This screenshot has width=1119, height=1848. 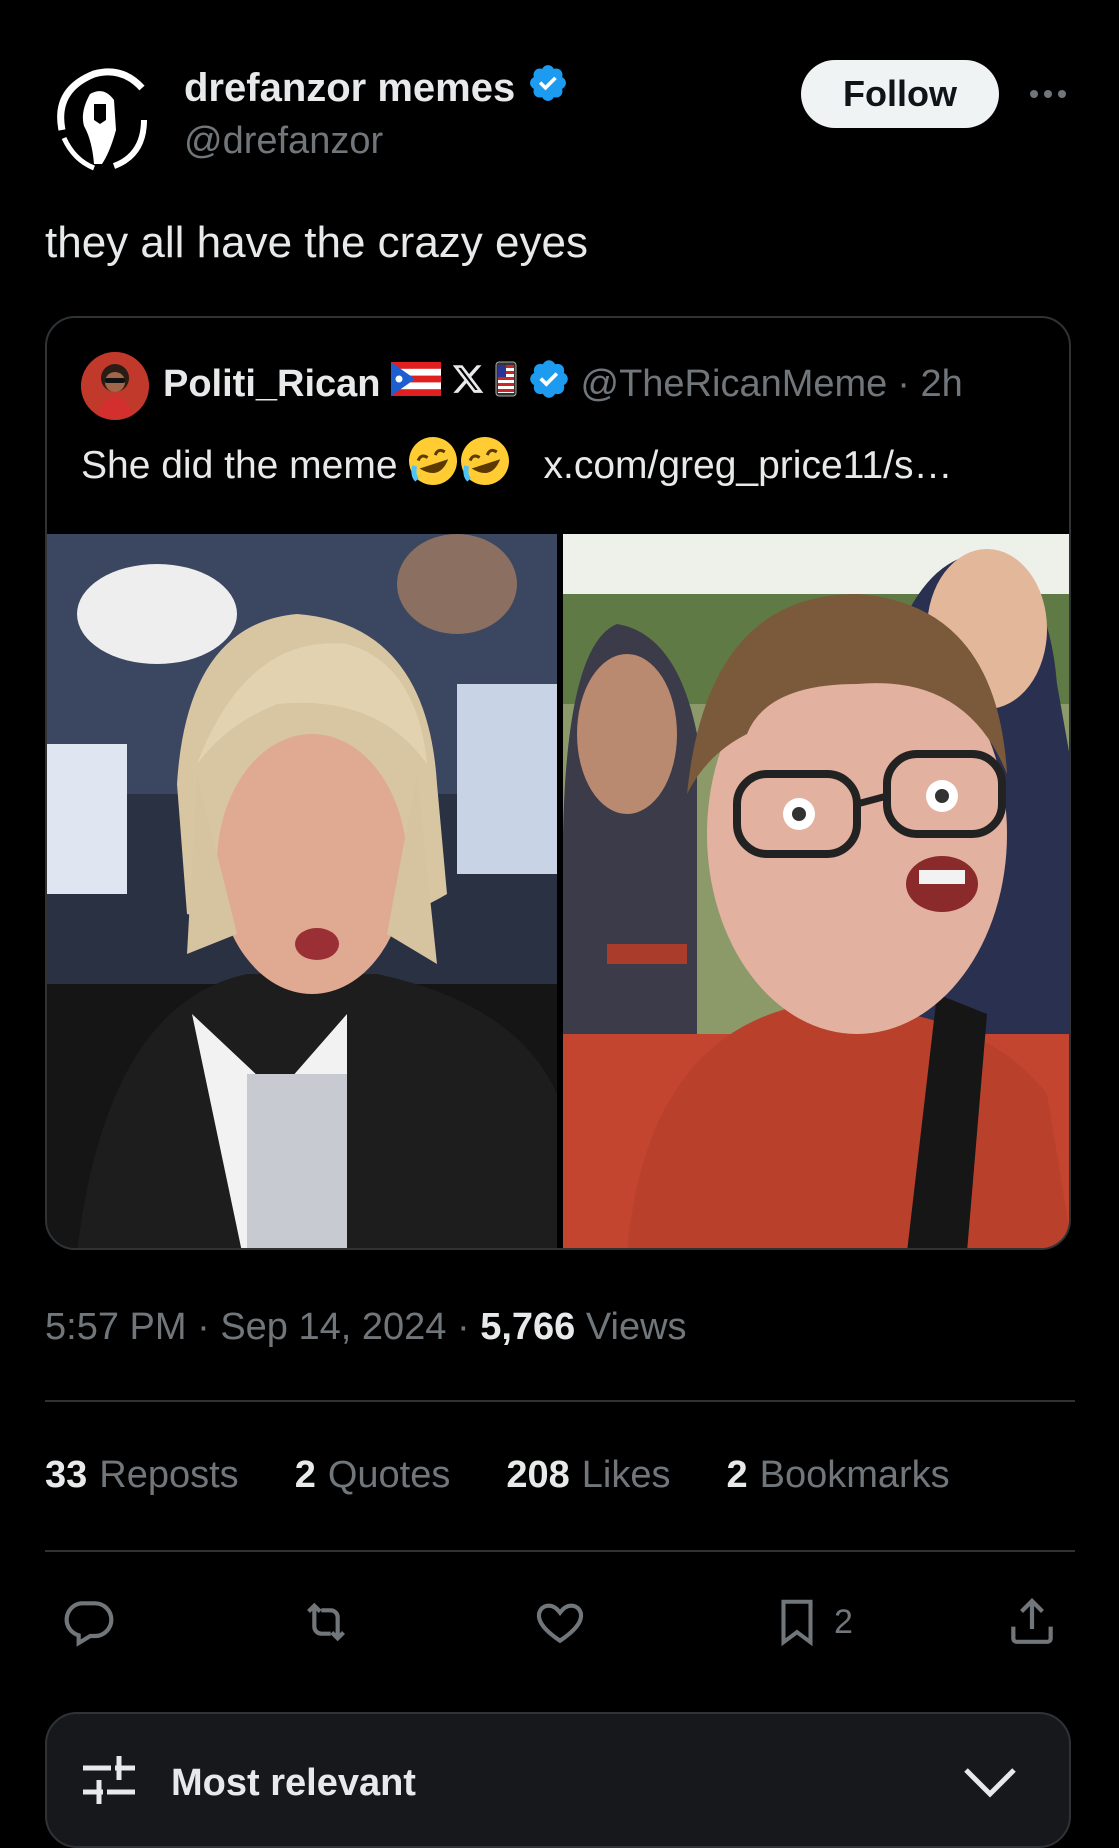 What do you see at coordinates (527, 1327) in the screenshot?
I see `views-count: 5,766` at bounding box center [527, 1327].